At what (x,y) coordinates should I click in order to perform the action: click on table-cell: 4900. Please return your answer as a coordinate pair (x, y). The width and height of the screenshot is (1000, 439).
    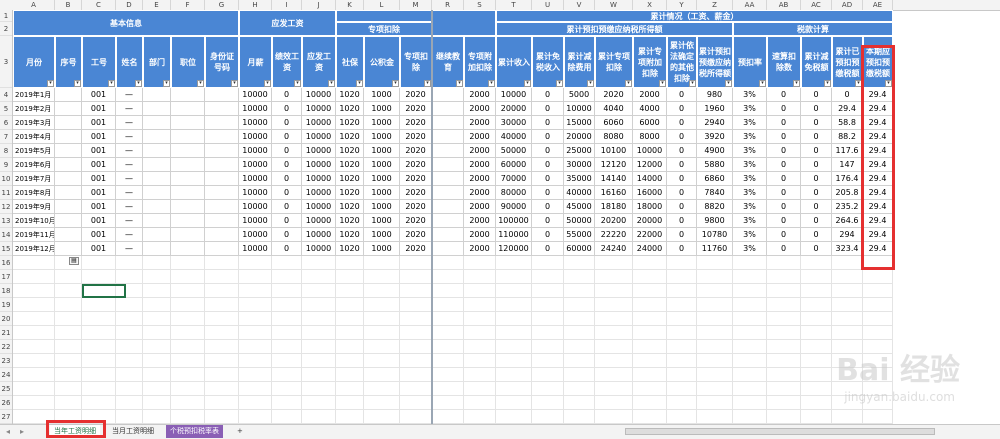
    Looking at the image, I should click on (715, 151).